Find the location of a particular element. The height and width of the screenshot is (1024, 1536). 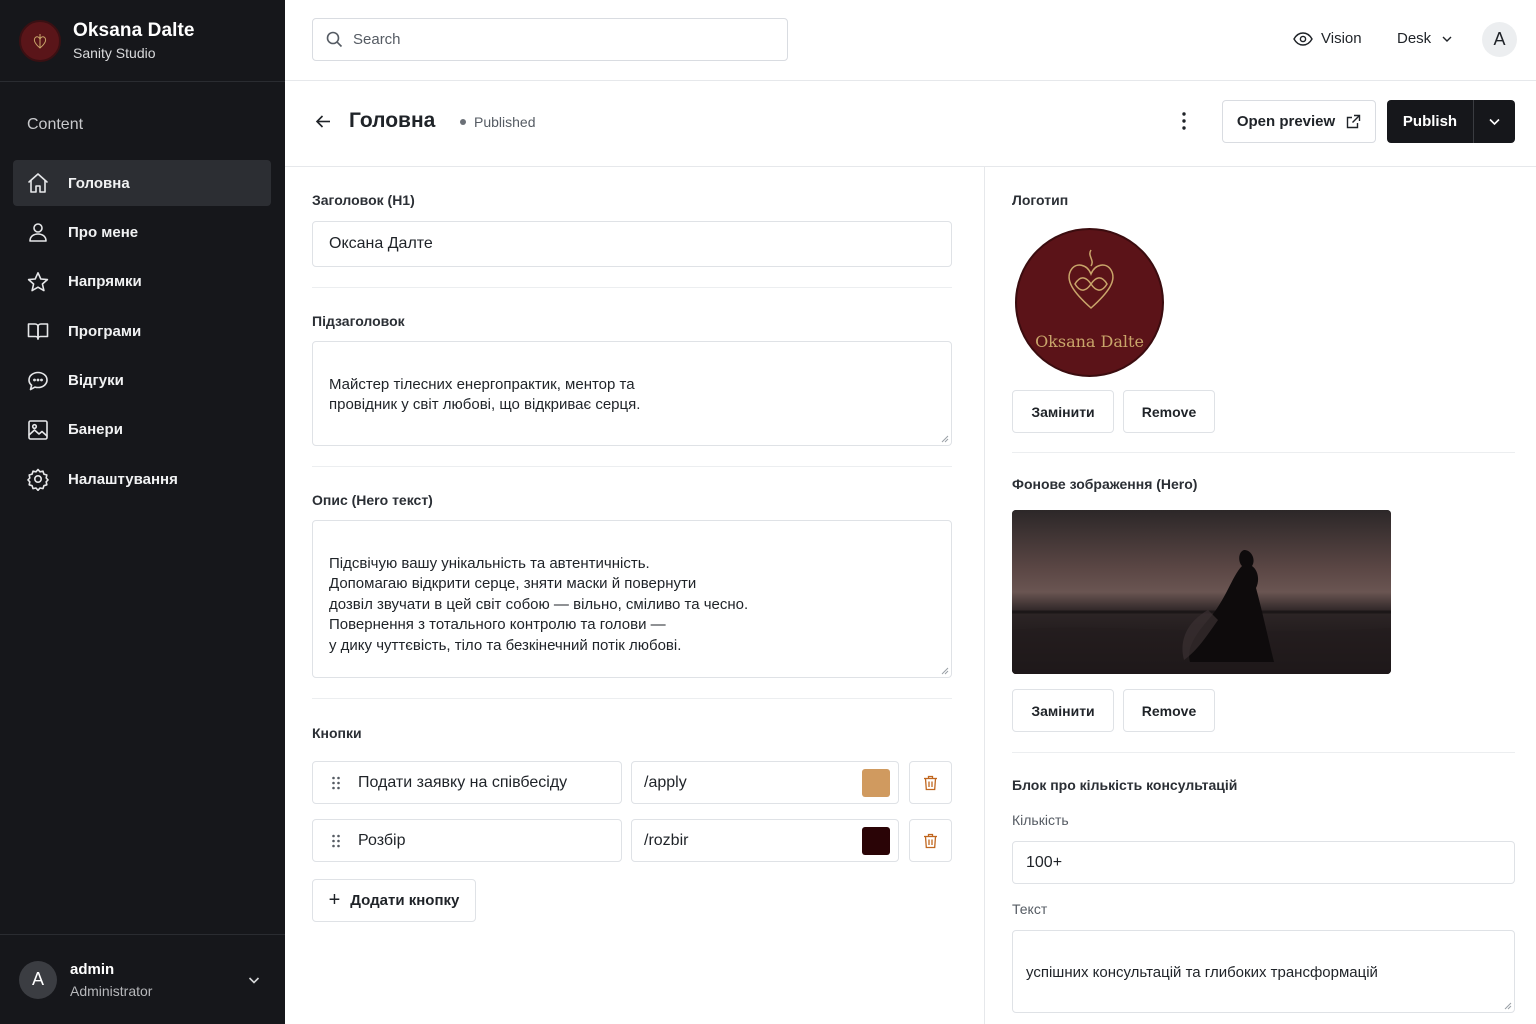

replace-logo-button: Замінити is located at coordinates (1063, 411).